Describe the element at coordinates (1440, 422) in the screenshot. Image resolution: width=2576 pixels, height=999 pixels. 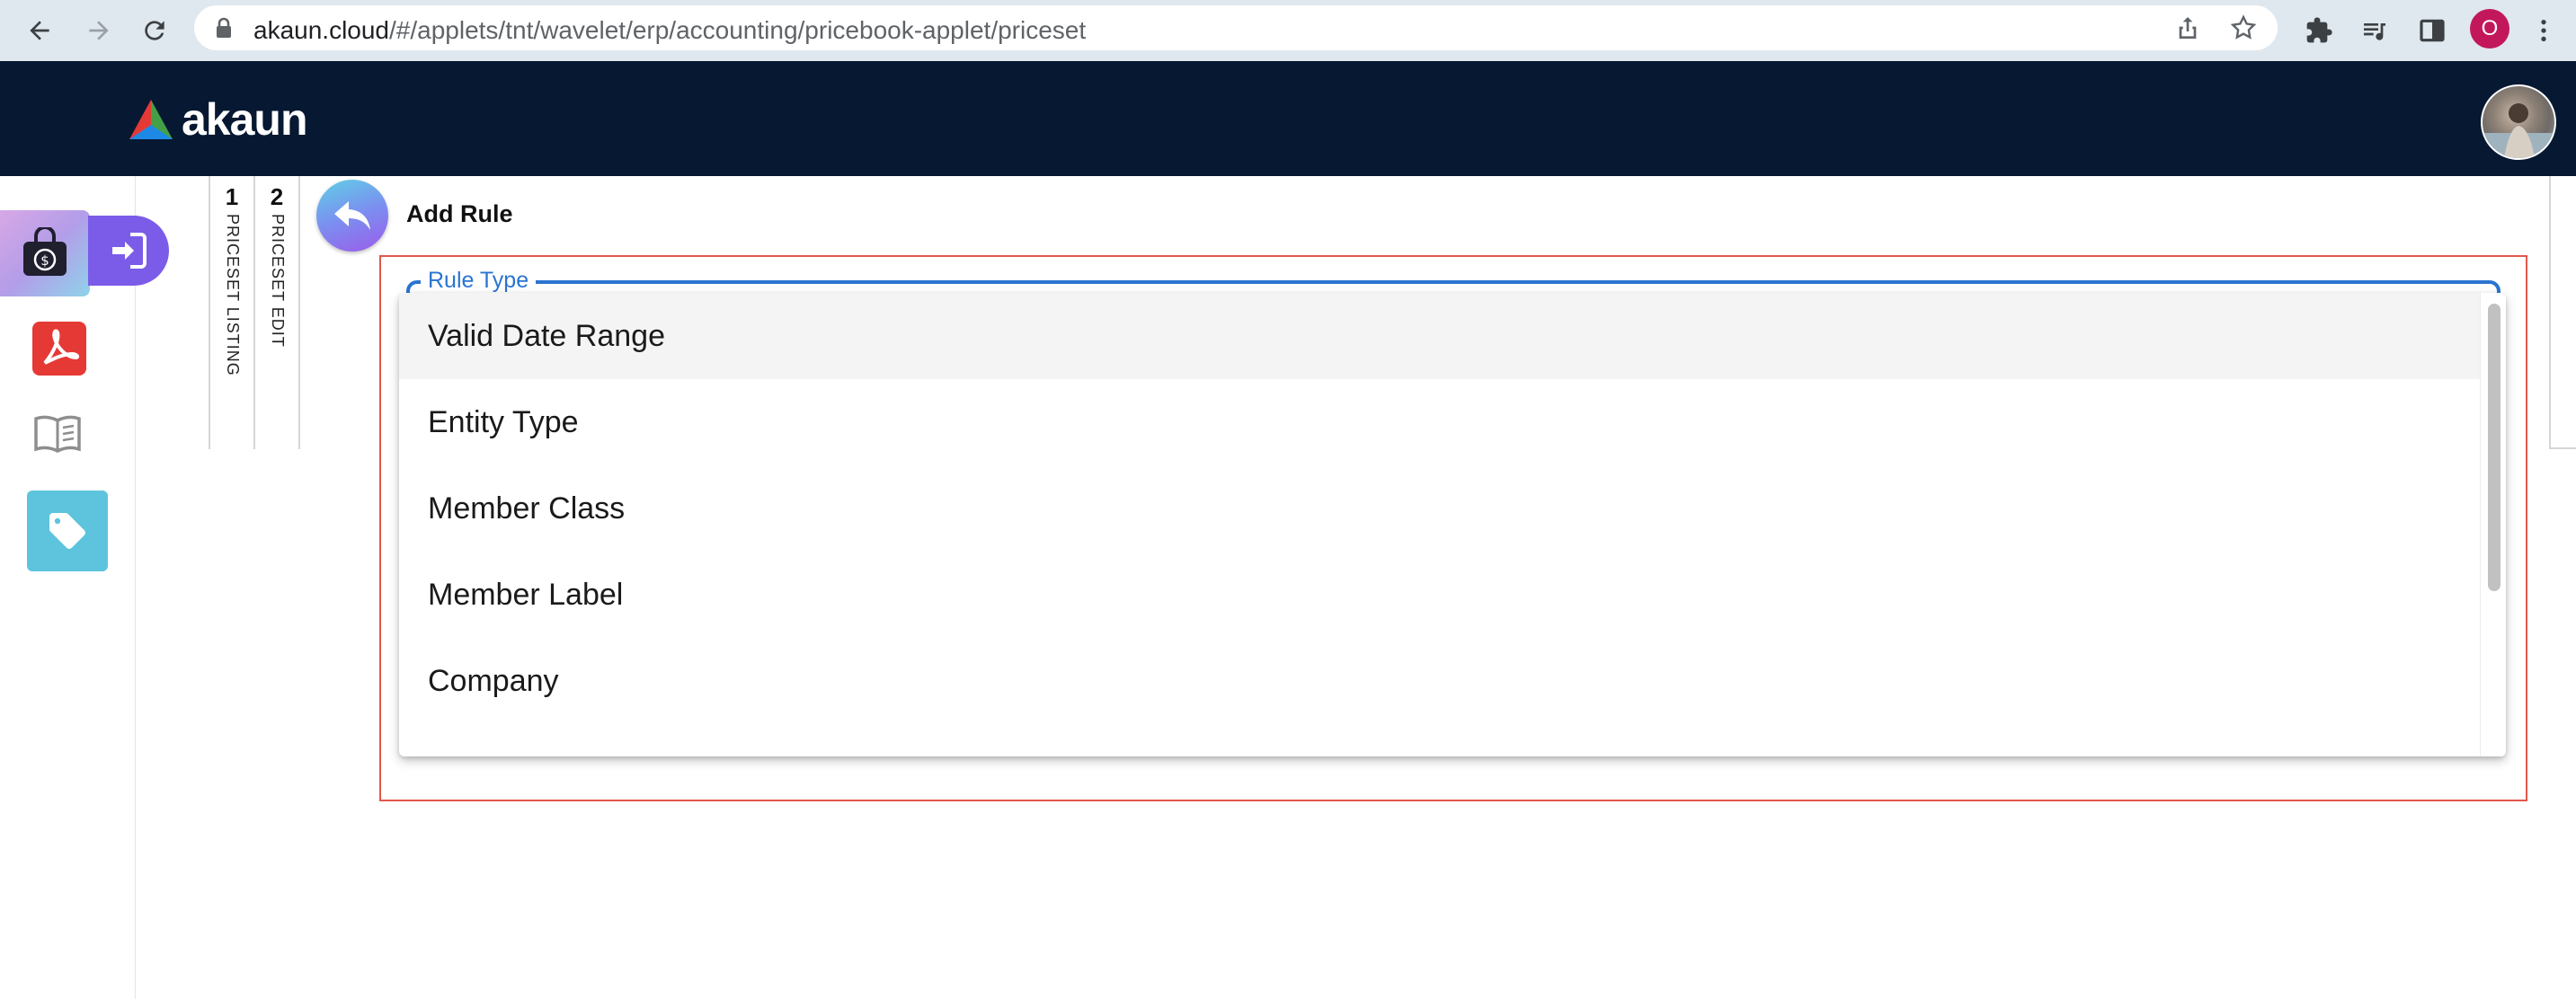
I see `dropdown-option-entity-type: Entity Type` at that location.